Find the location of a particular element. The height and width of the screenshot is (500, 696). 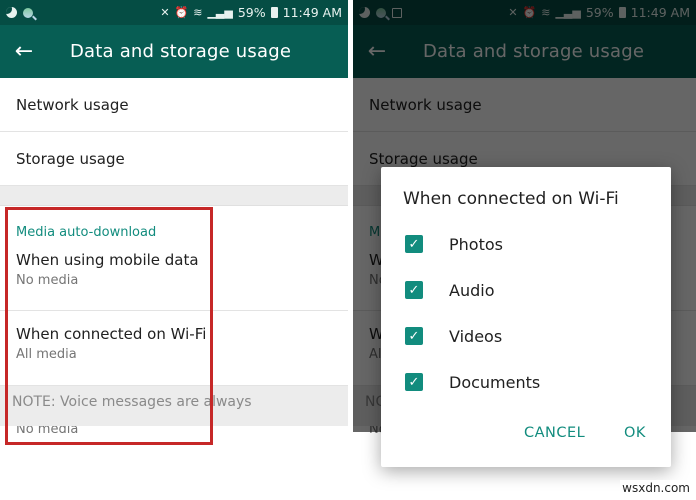

dialog-title: When connected on Wi-Fi is located at coordinates (511, 199).